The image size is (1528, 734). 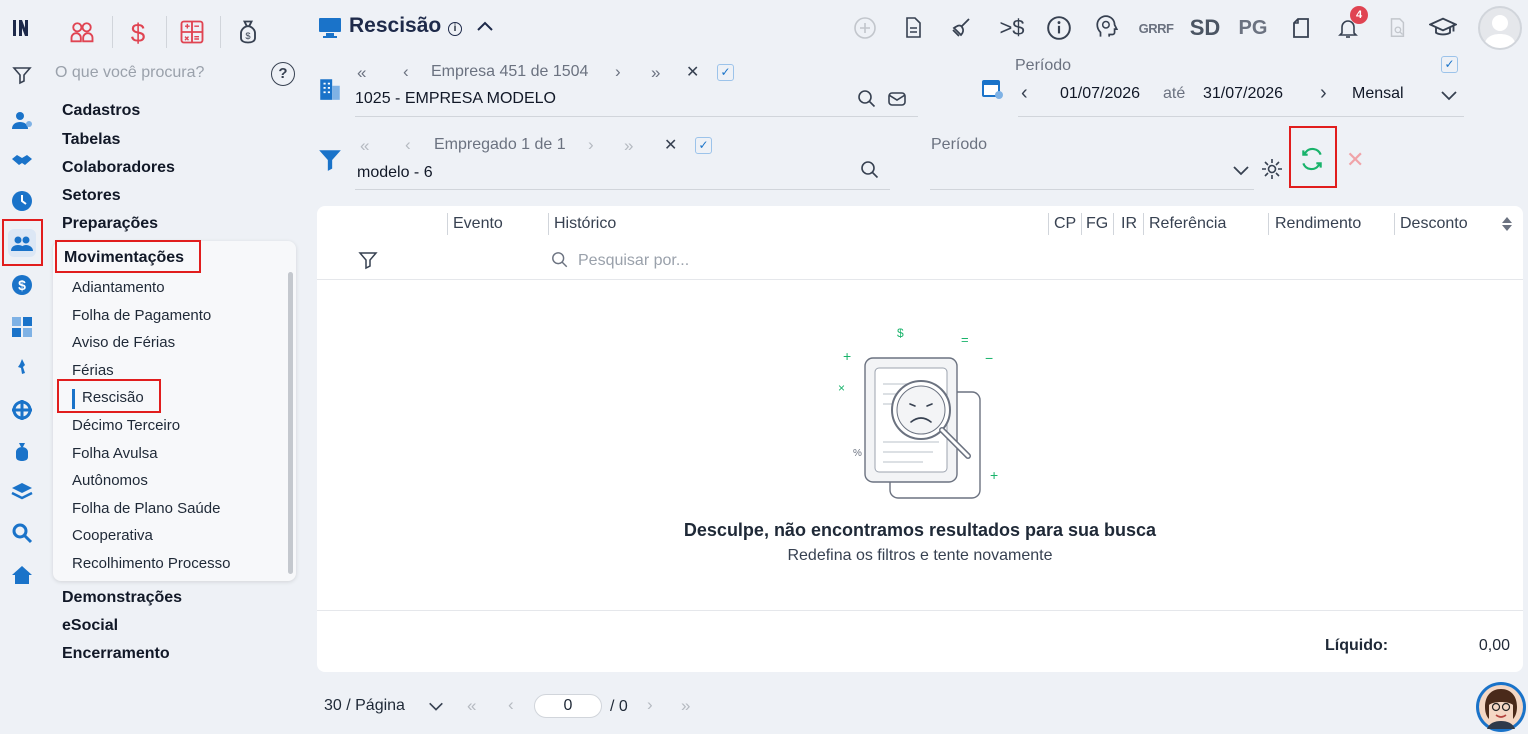 What do you see at coordinates (670, 145) in the screenshot?
I see `empregado-clear-icon: ✕` at bounding box center [670, 145].